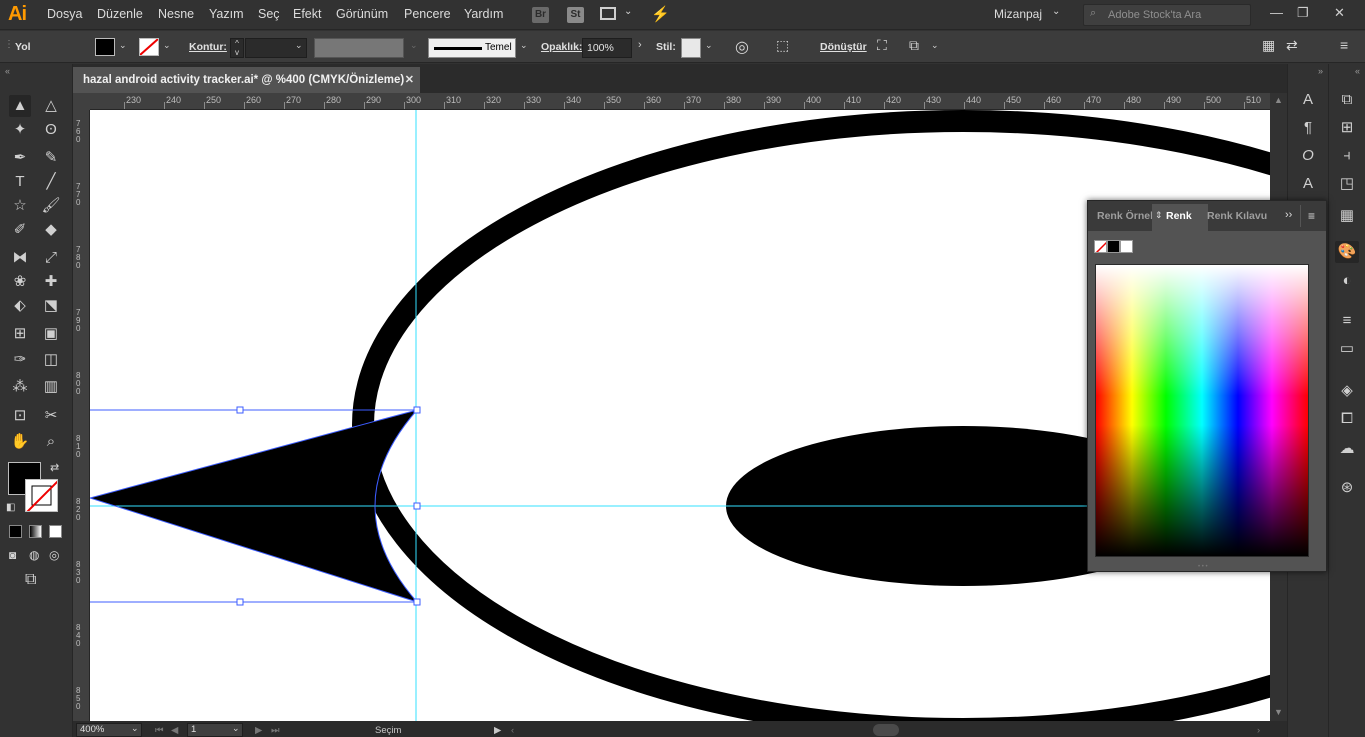  Describe the element at coordinates (607, 48) in the screenshot. I see `opacity-field: 100%` at that location.